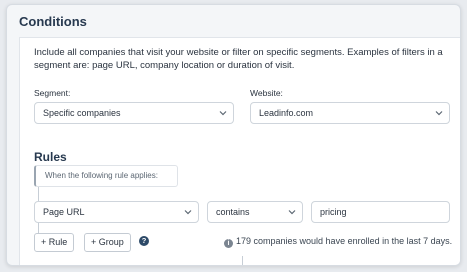 This screenshot has width=467, height=272. I want to click on rule-field-value: Page URL, so click(64, 212).